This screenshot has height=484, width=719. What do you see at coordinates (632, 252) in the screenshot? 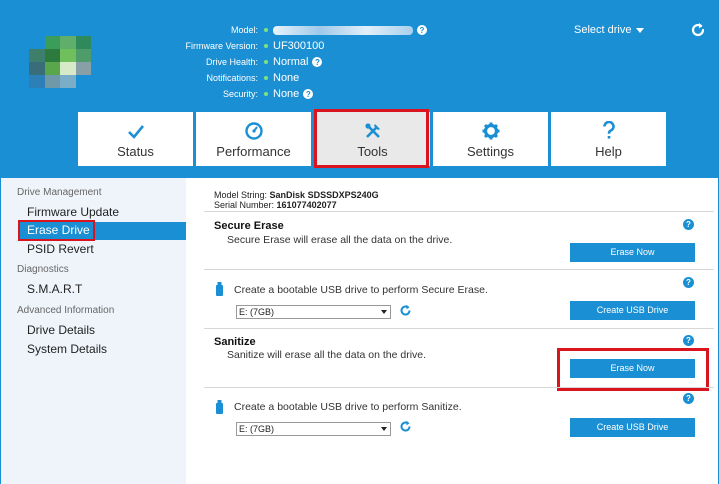
I see `secure-erase-now-button: Erase Now` at bounding box center [632, 252].